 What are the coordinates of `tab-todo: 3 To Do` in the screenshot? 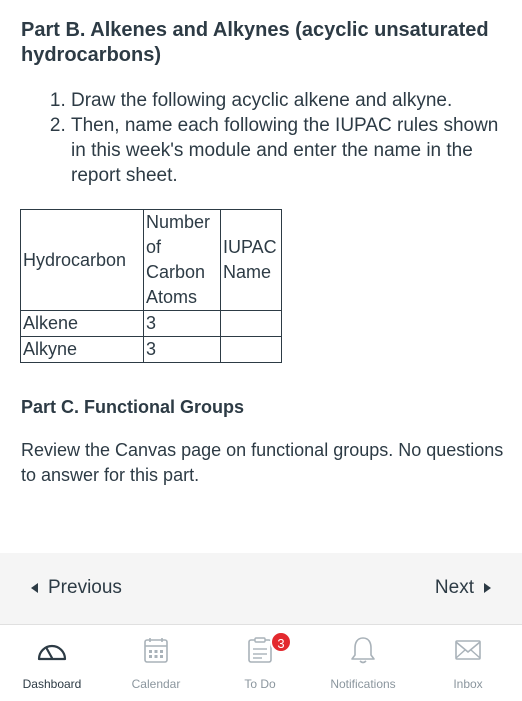 It's located at (260, 661).